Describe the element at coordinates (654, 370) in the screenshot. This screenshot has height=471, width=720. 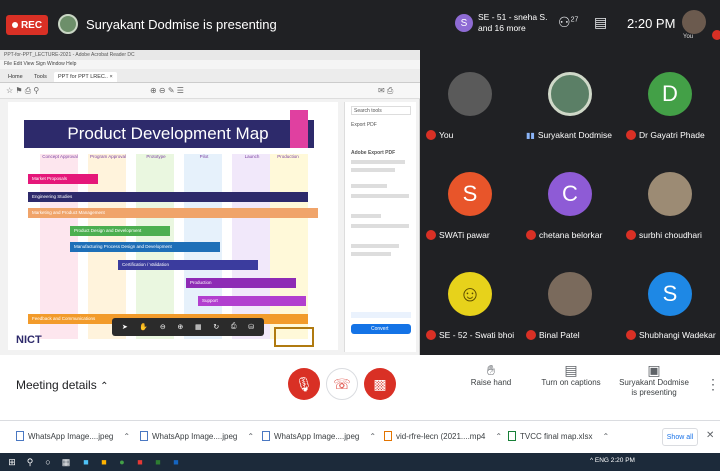
I see `present-icon: ▣` at that location.